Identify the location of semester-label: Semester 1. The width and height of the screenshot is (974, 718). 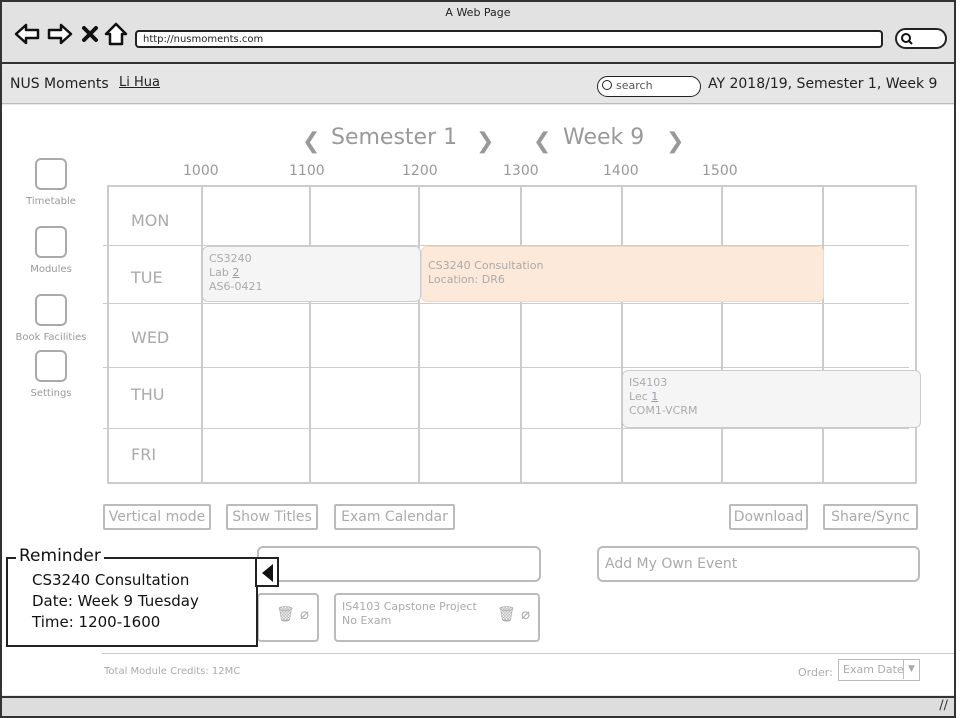
(394, 137).